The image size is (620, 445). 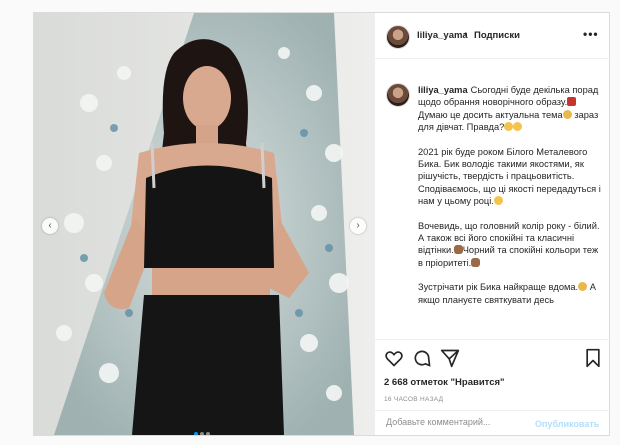 What do you see at coordinates (442, 35) in the screenshot?
I see `header-username: liliya_yama` at bounding box center [442, 35].